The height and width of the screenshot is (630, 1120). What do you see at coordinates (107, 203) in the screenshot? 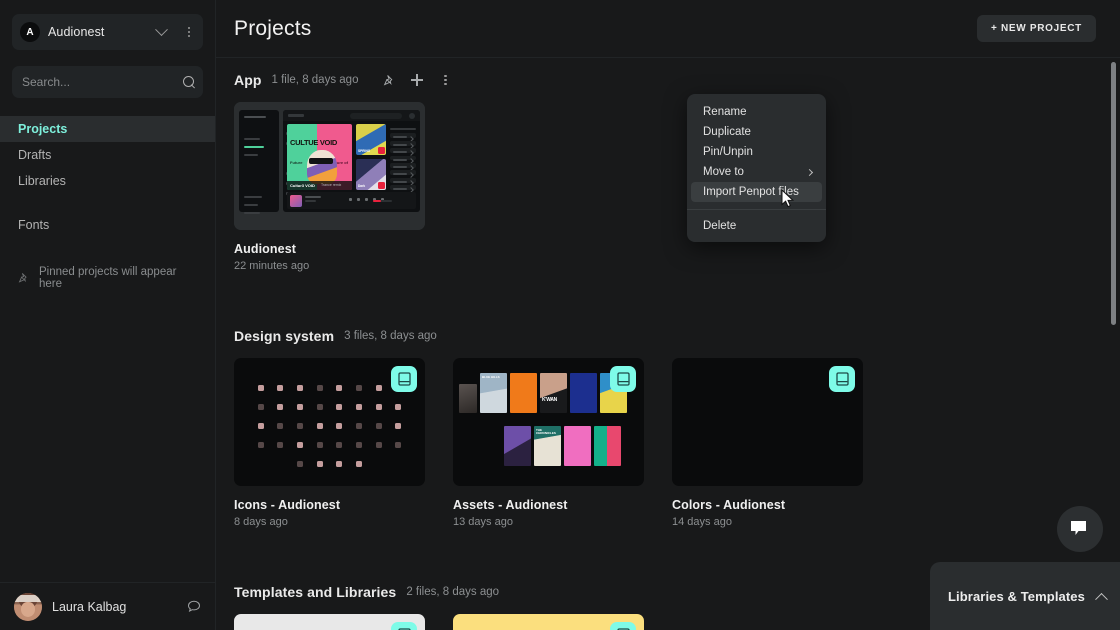
I see `nav-divider-gap` at bounding box center [107, 203].